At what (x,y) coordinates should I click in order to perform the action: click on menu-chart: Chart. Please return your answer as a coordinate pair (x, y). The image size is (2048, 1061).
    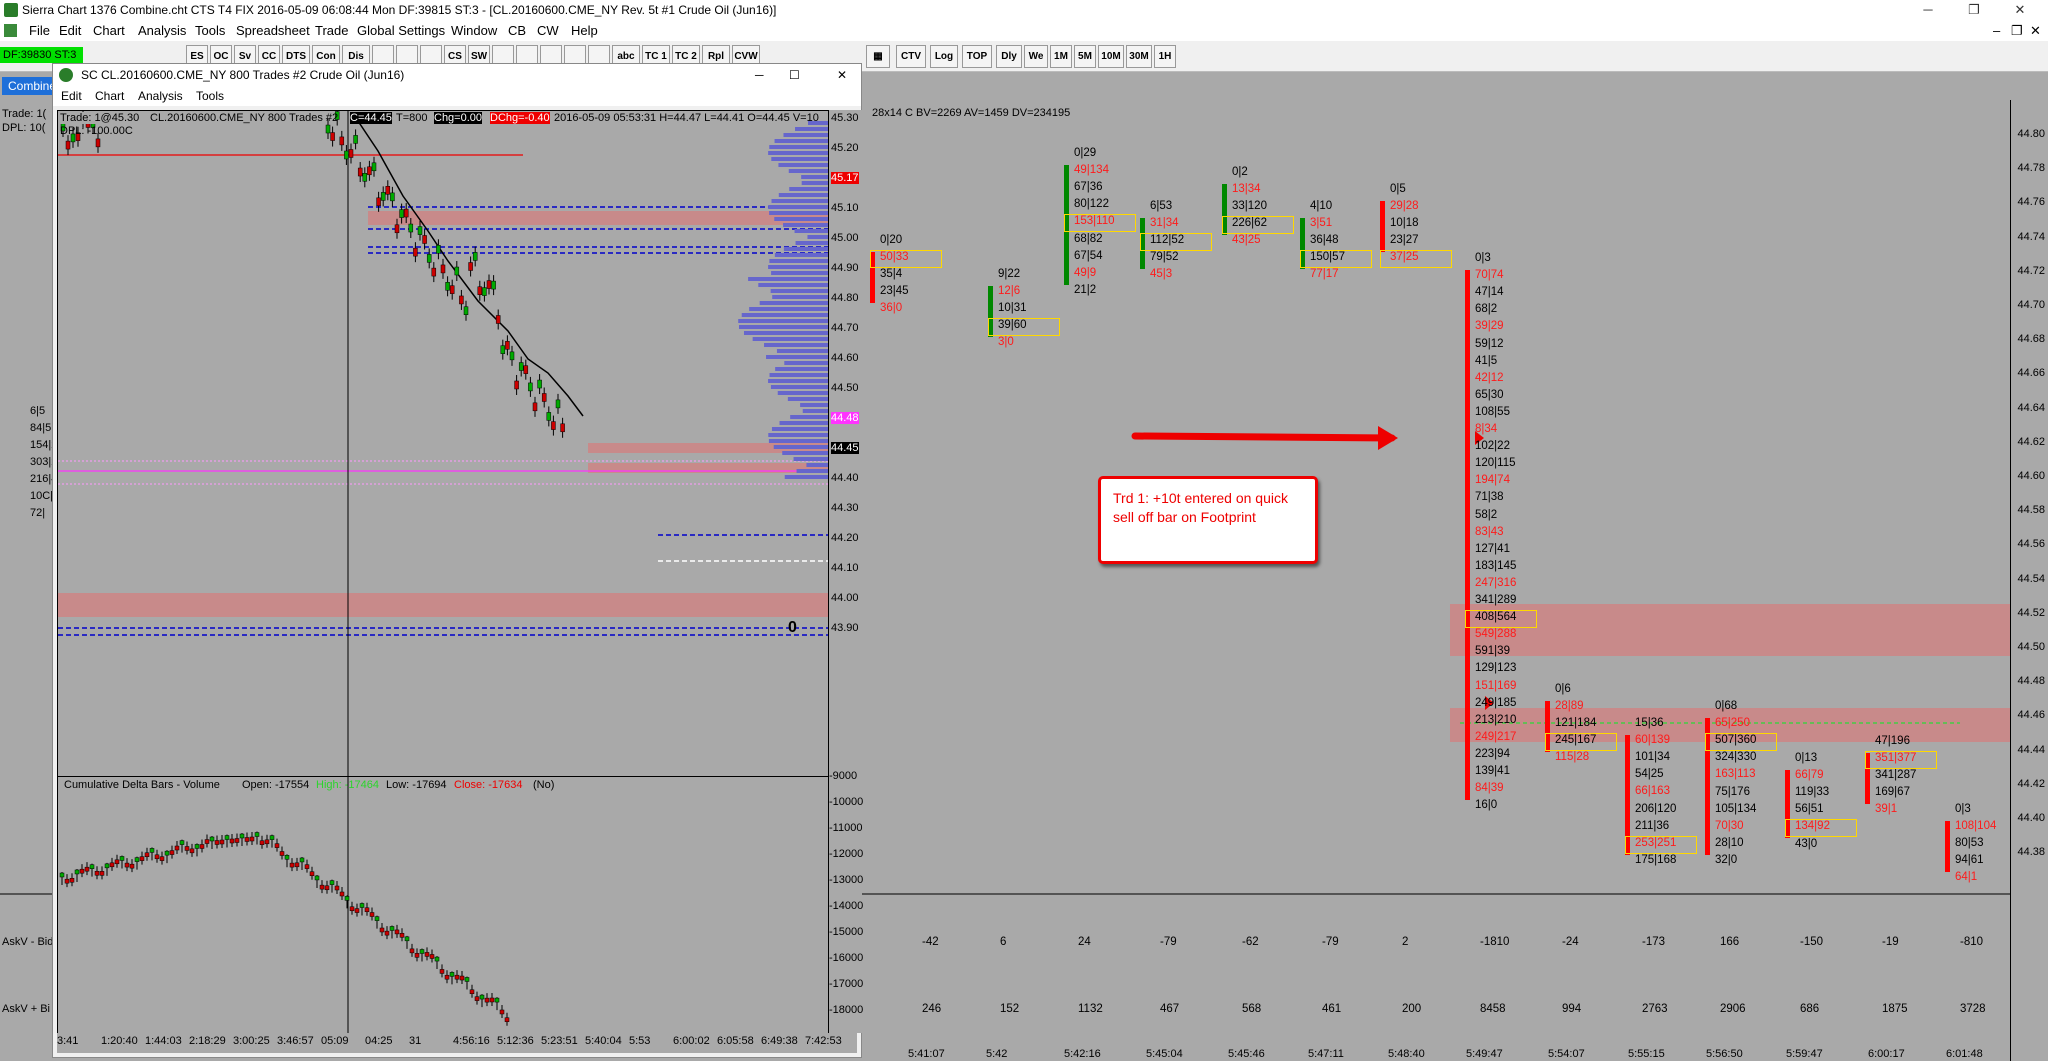
    Looking at the image, I should click on (109, 30).